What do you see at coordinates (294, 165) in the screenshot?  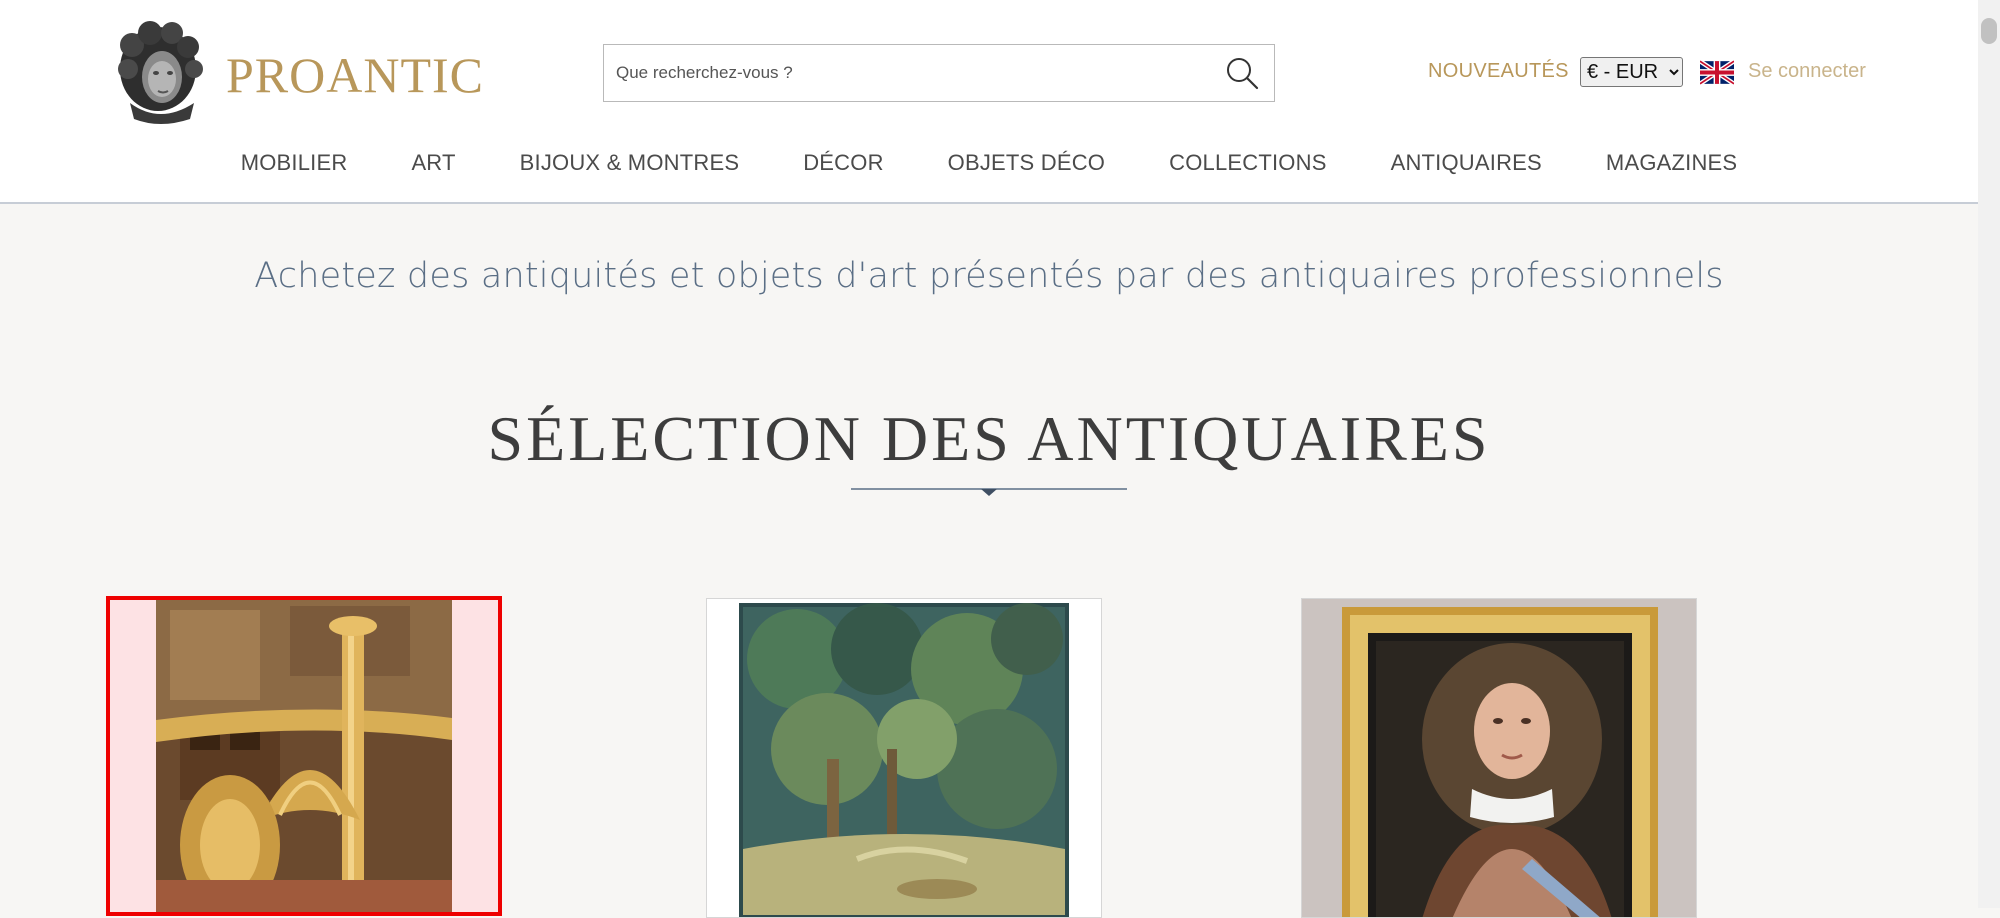 I see `nav-item-mobilier: MOBILIER` at bounding box center [294, 165].